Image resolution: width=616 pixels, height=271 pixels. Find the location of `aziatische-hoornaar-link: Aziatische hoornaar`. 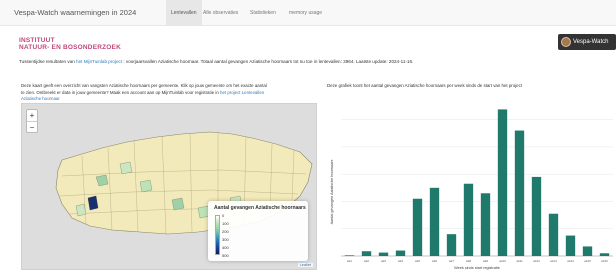

aziatische-hoornaar-link: Aziatische hoornaar is located at coordinates (171, 99).